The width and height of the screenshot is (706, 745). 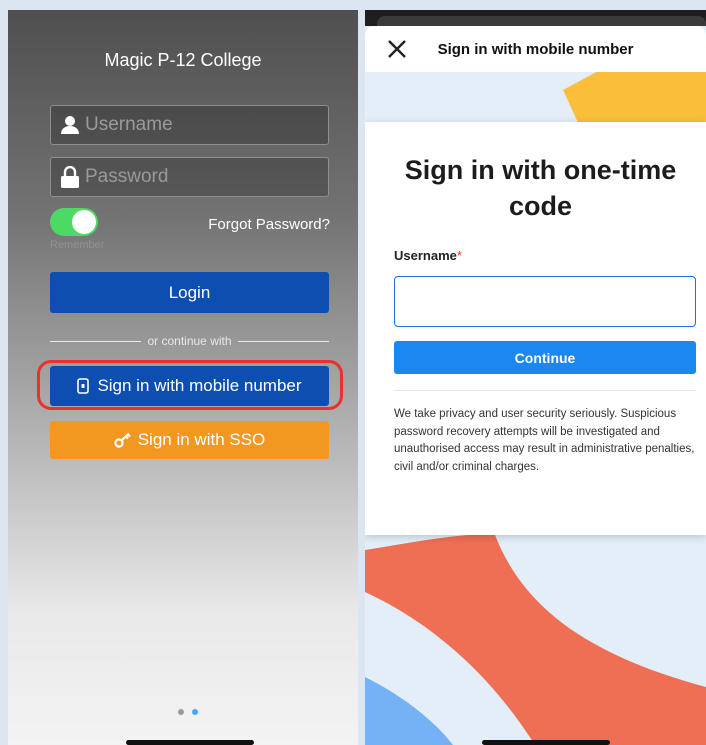 I want to click on key-icon, so click(x=123, y=440).